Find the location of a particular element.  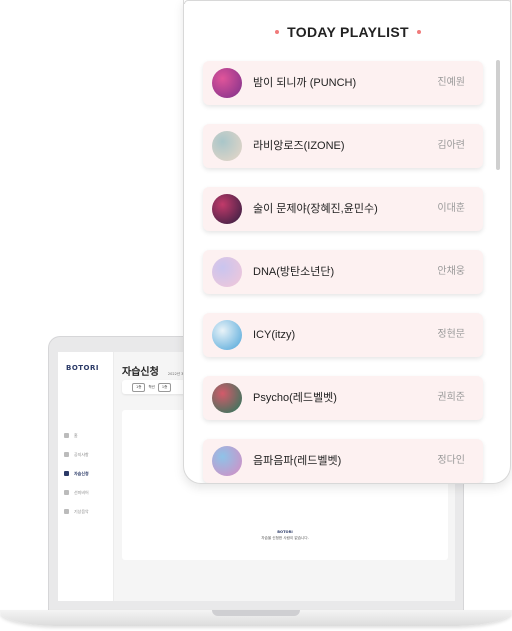

mini-nav-item-beer: 선미비어 is located at coordinates (76, 492).